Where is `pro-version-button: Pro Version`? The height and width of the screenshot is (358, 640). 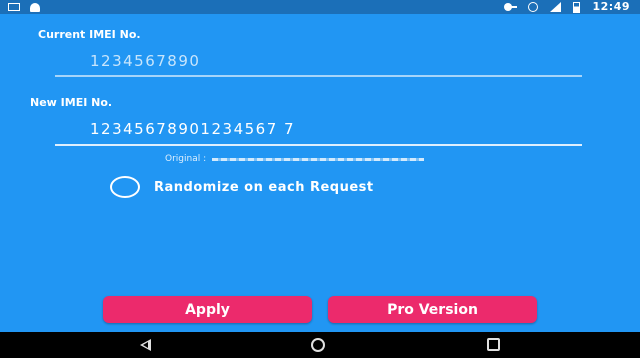 pro-version-button: Pro Version is located at coordinates (432, 309).